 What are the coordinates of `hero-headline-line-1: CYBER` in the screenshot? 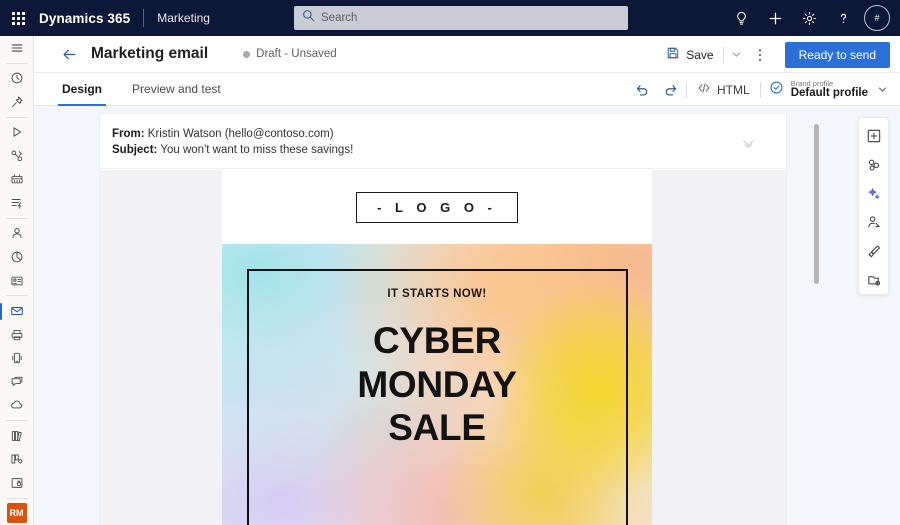 It's located at (437, 340).